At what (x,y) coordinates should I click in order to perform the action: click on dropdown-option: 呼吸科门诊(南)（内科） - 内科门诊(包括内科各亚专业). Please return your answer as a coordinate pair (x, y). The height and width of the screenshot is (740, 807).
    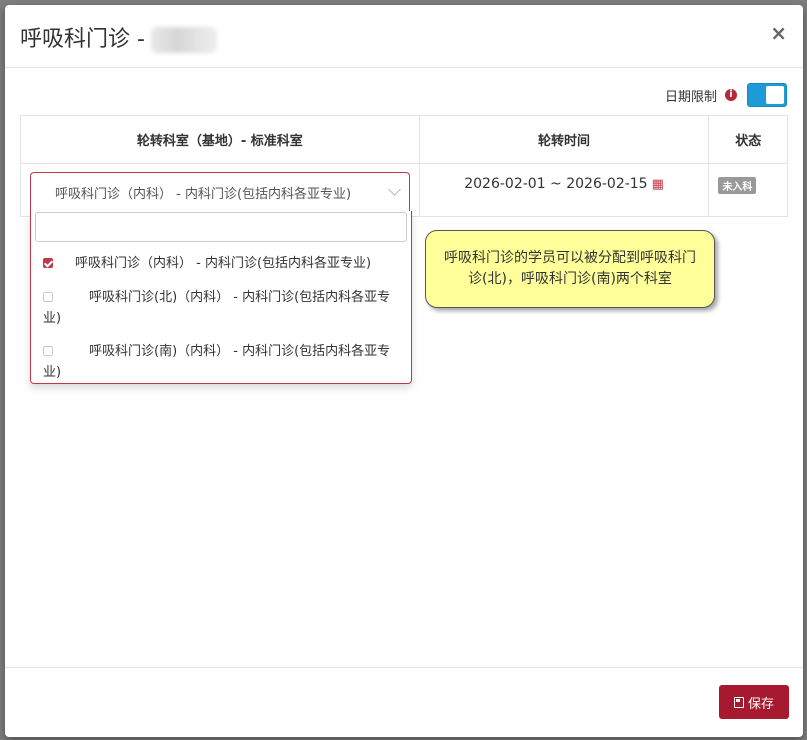
    Looking at the image, I should click on (223, 362).